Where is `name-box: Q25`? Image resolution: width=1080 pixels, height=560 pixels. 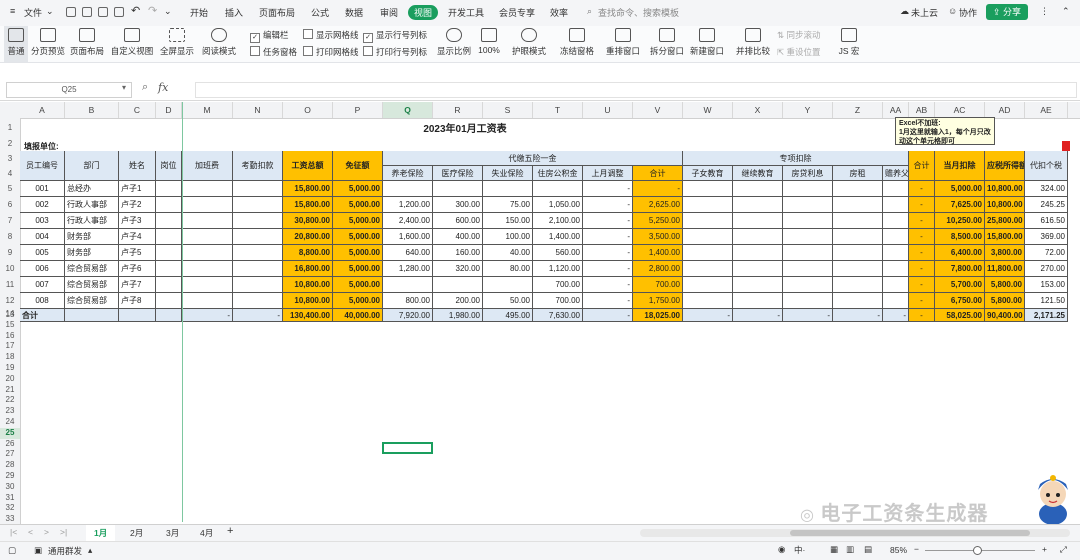
name-box: Q25 is located at coordinates (69, 90).